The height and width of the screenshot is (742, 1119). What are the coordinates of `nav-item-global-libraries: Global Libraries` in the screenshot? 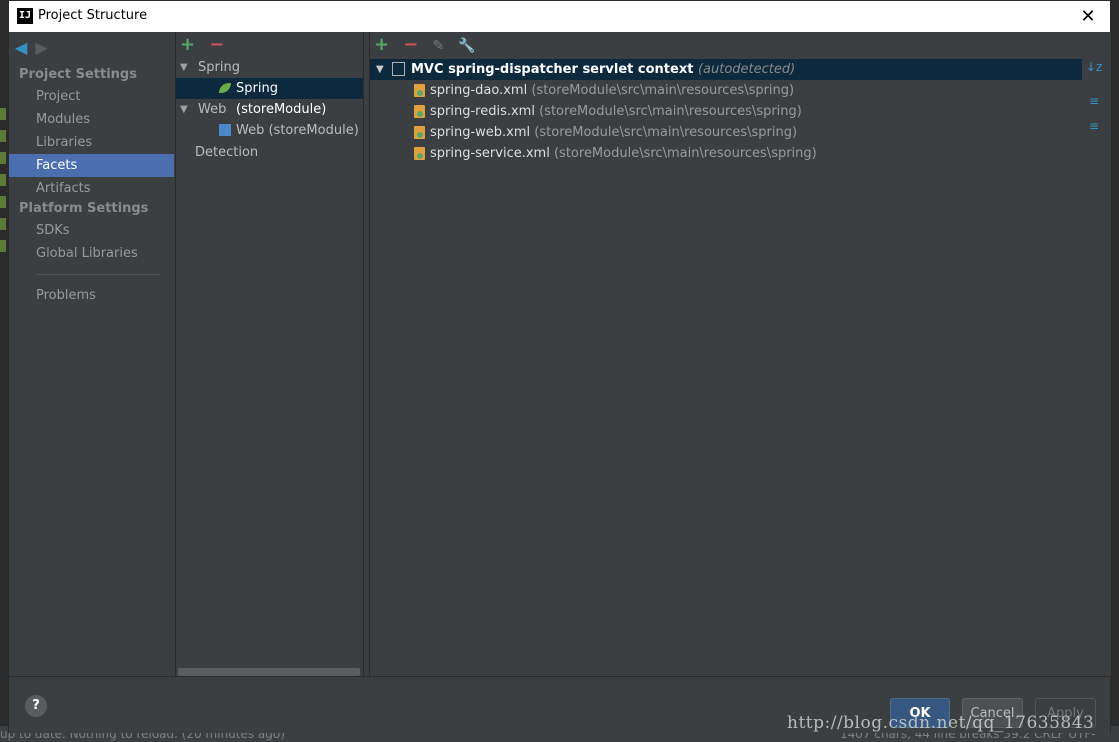 It's located at (91, 253).